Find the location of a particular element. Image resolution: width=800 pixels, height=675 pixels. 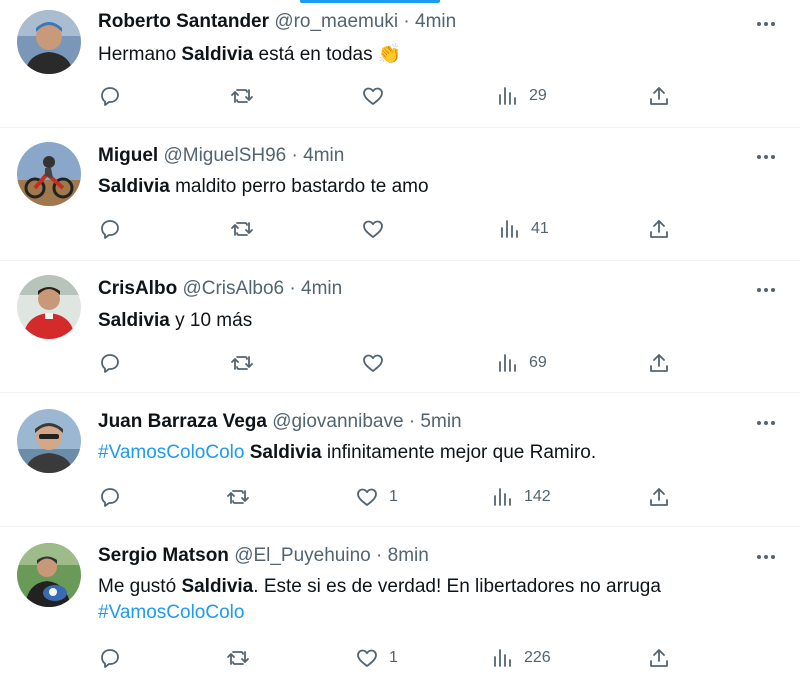

tweet-header: Juan Barraza Vega @giovannibave · 5min is located at coordinates (280, 422).